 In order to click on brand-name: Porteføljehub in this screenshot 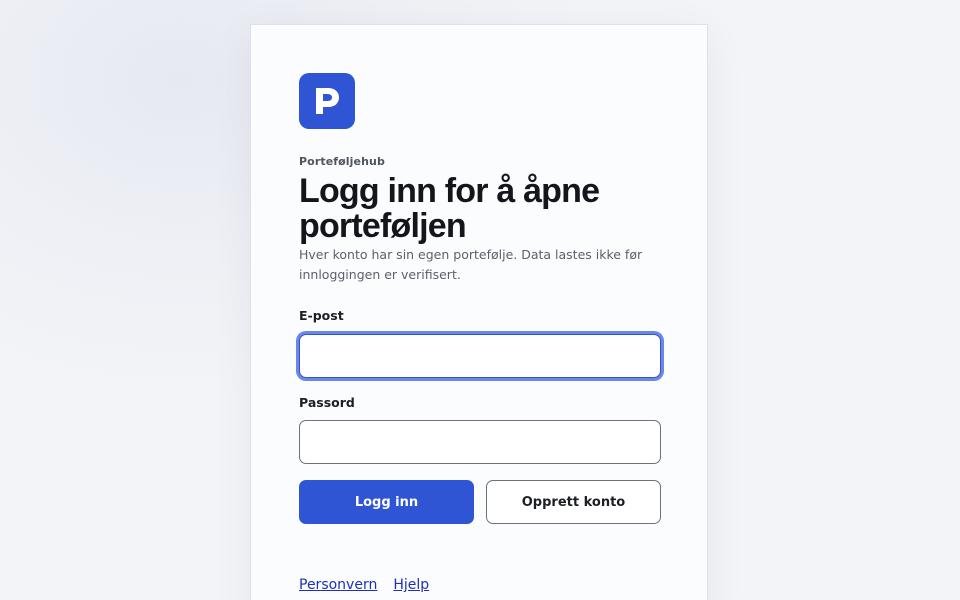, I will do `click(342, 161)`.